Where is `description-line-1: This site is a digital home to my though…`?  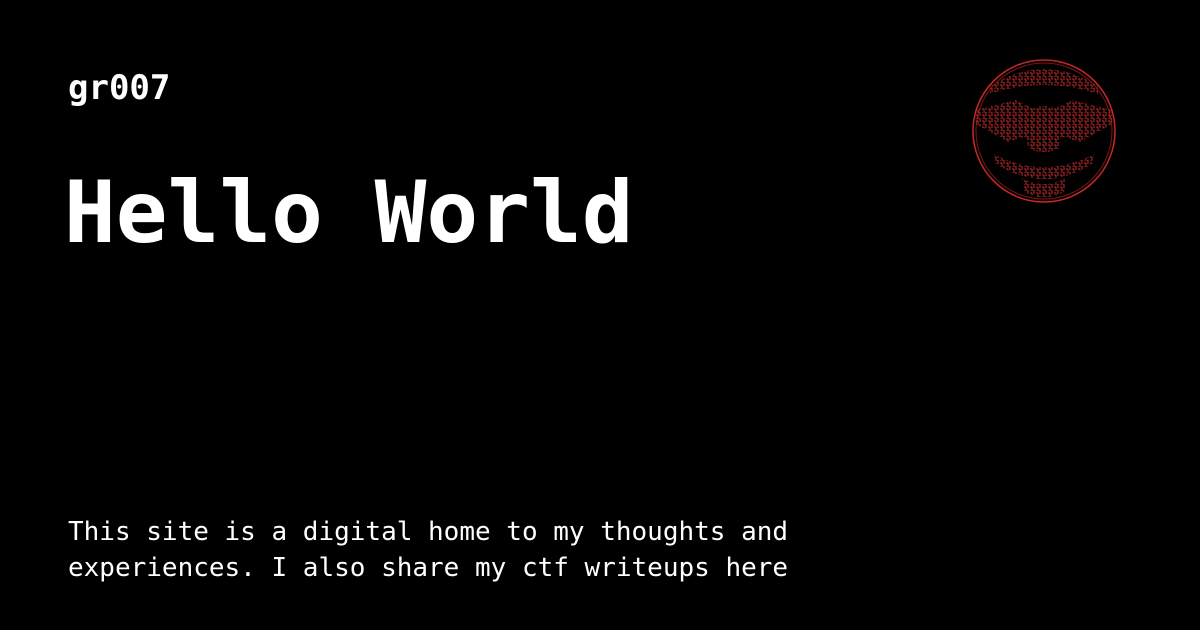 description-line-1: This site is a digital home to my though… is located at coordinates (428, 532).